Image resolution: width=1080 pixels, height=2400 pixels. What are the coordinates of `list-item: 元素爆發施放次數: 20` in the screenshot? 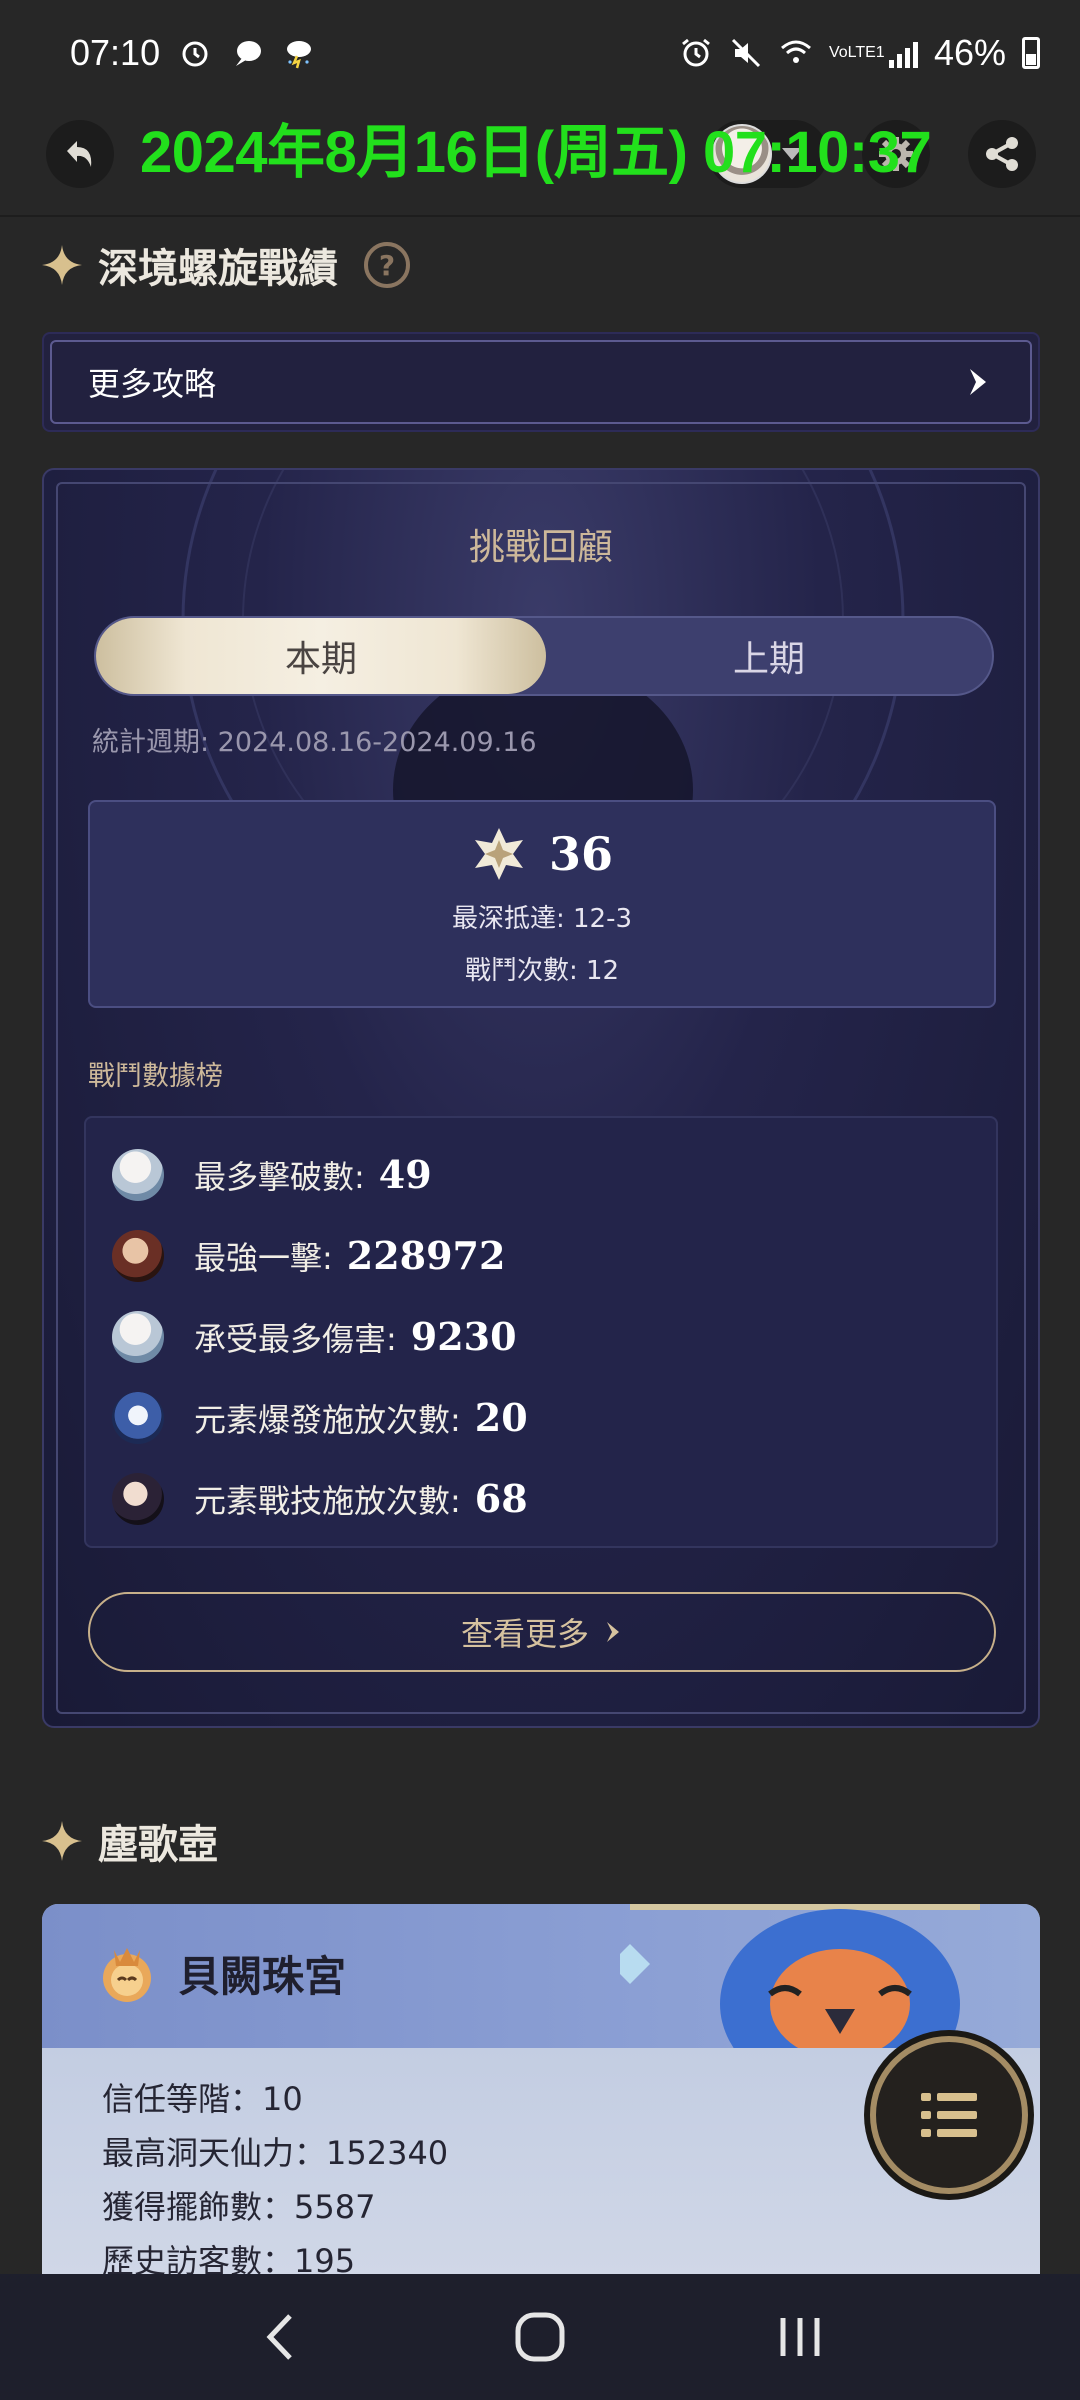 It's located at (541, 1417).